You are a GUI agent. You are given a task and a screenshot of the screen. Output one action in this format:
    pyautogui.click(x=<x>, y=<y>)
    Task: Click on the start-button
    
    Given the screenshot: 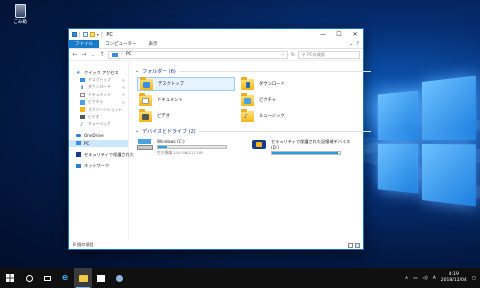 What is the action you would take?
    pyautogui.click(x=10, y=278)
    